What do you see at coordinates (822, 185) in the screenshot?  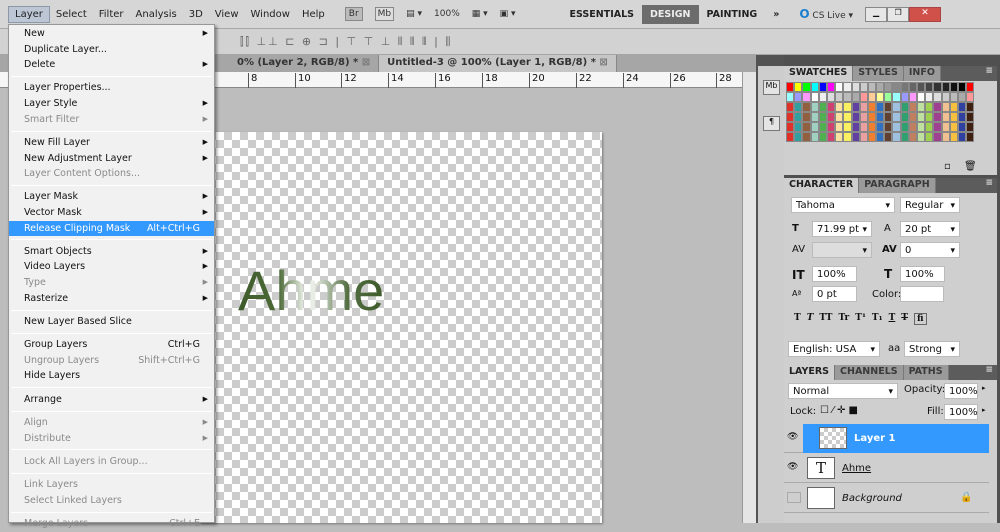 I see `tab-character: CHARACTER` at bounding box center [822, 185].